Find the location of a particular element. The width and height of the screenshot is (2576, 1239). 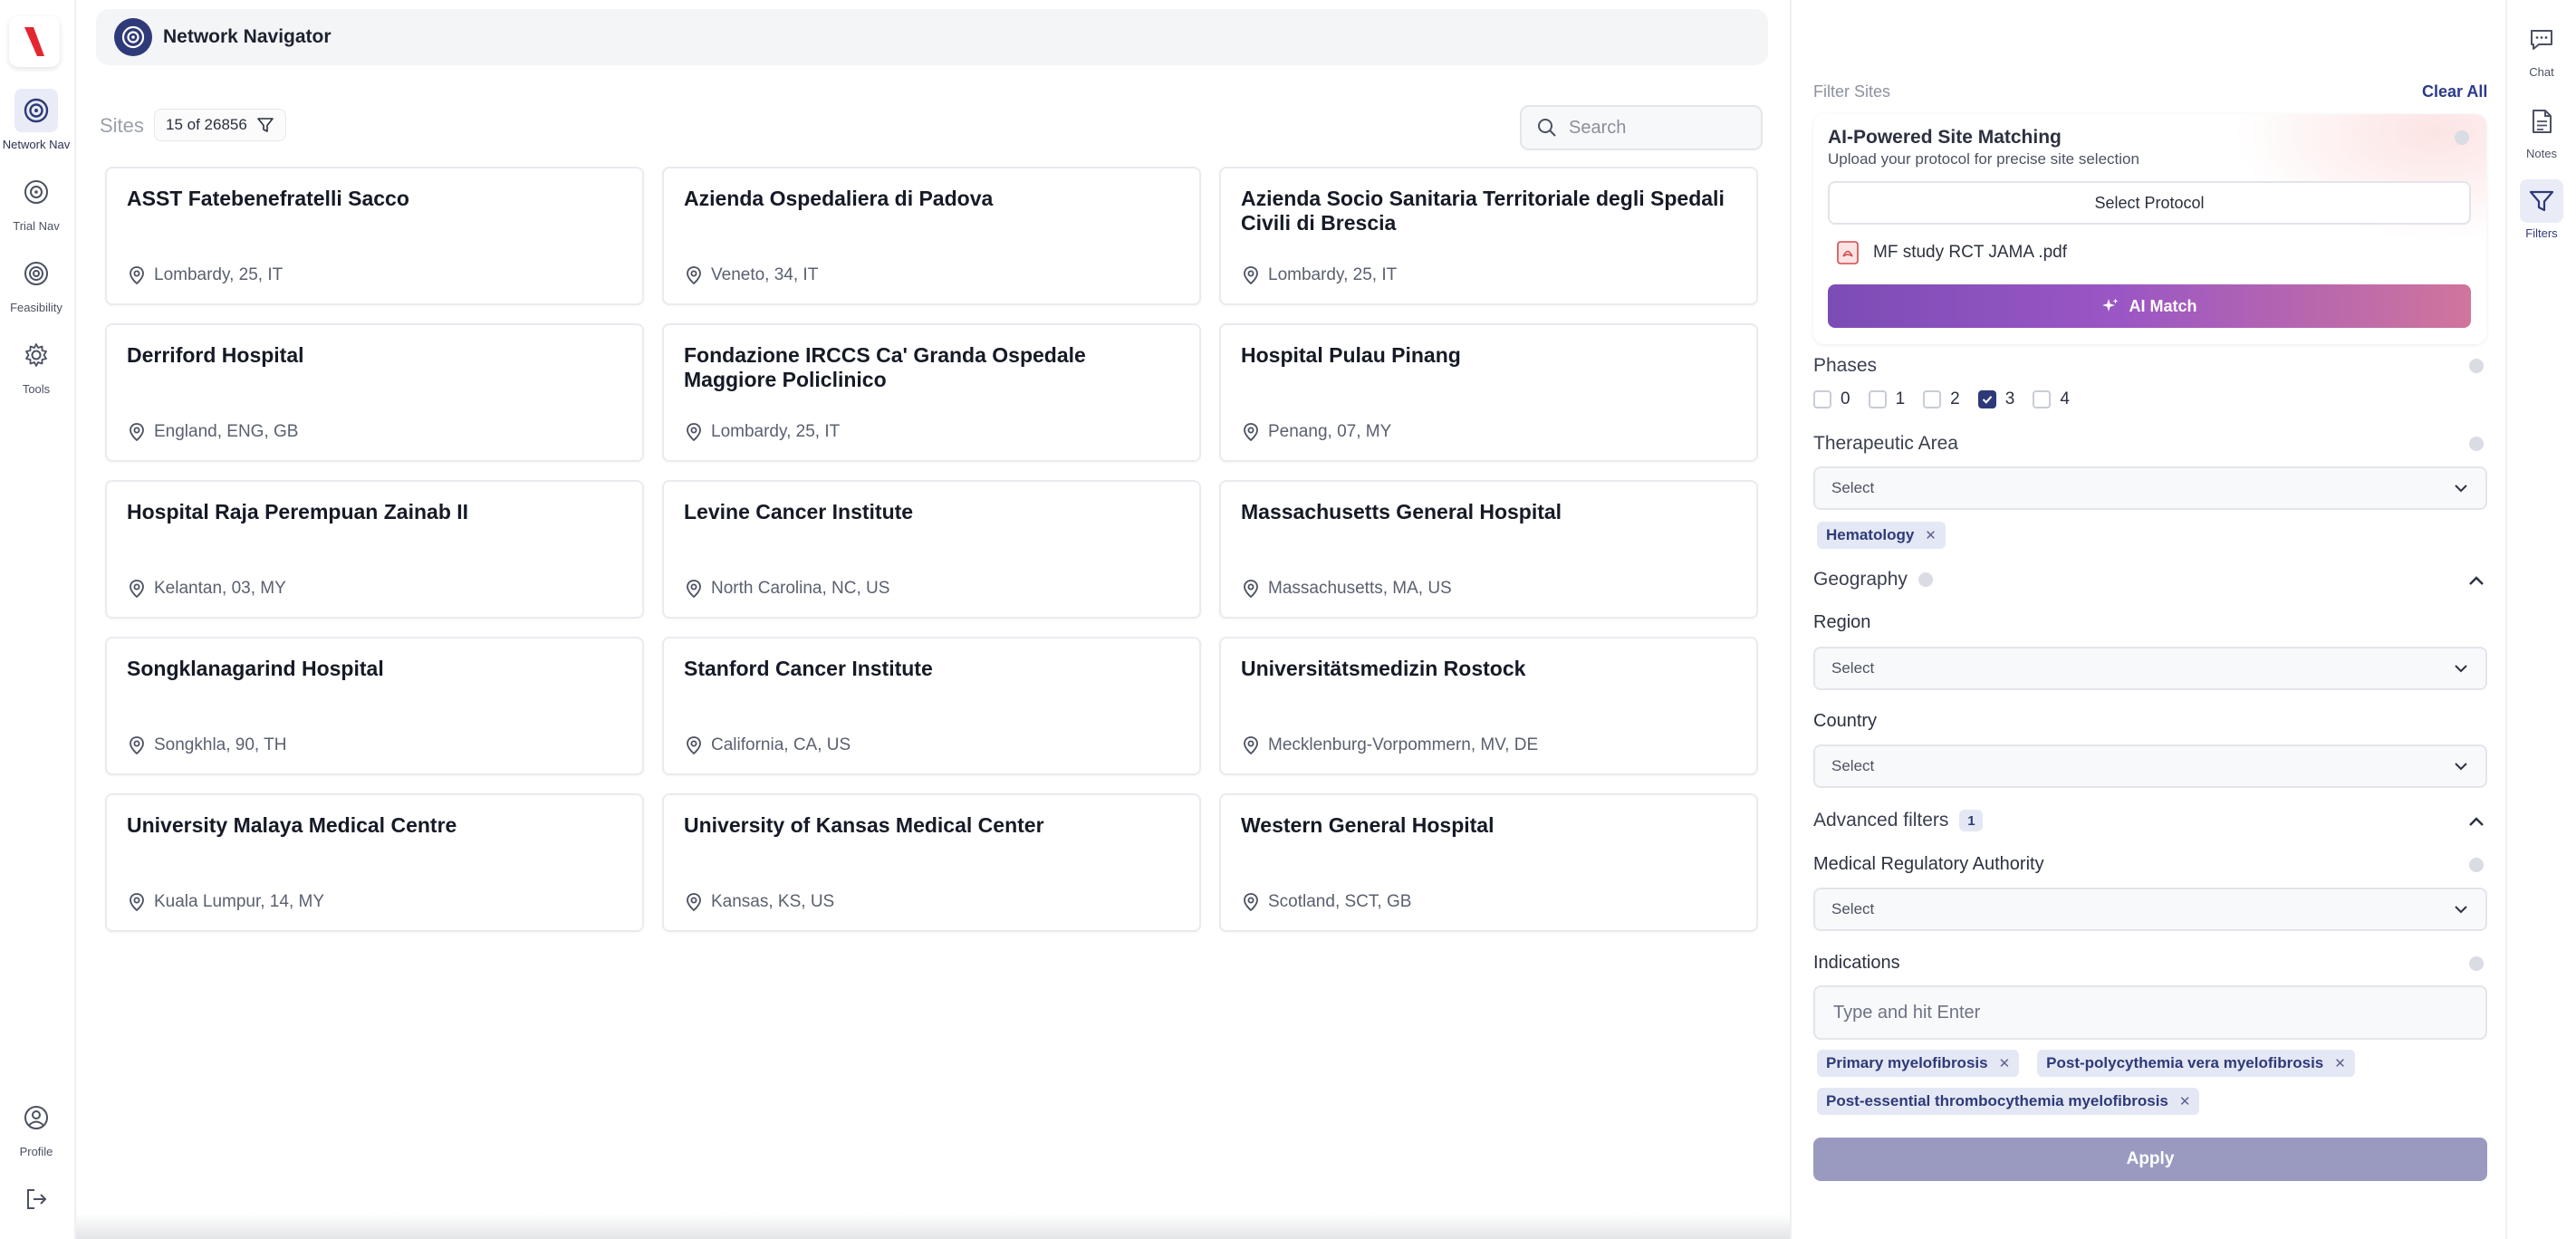

site-count-filter-button: 15 of 26856 is located at coordinates (220, 125).